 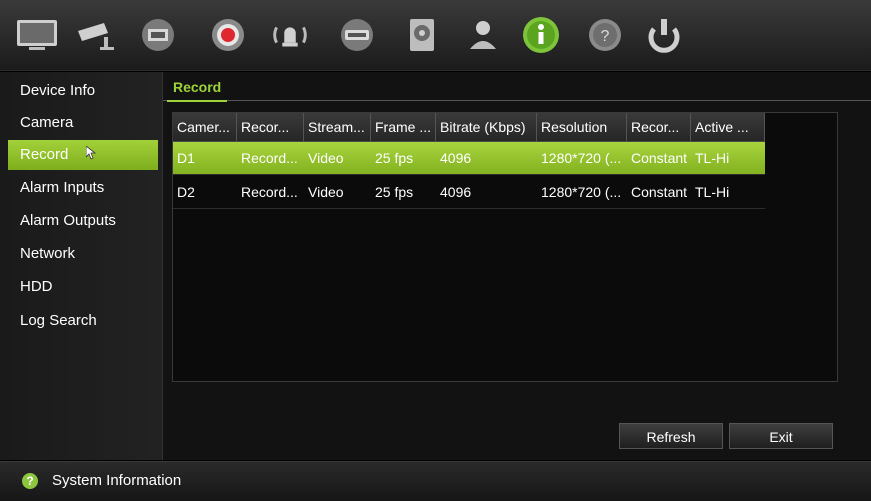 I want to click on sidebar-item-alarm-inputs: Alarm Inputs, so click(x=83, y=188).